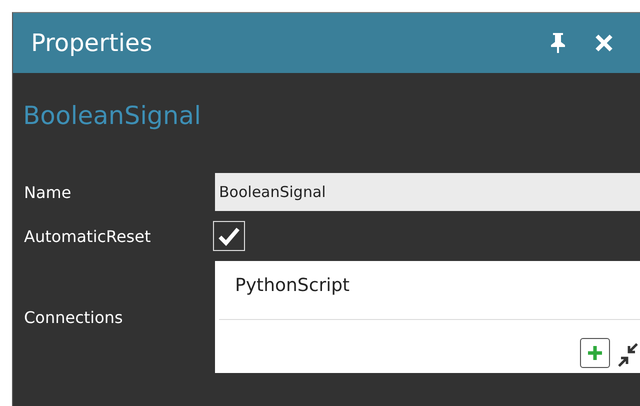 Image resolution: width=640 pixels, height=406 pixels. Describe the element at coordinates (47, 192) in the screenshot. I see `field-label: Name` at that location.